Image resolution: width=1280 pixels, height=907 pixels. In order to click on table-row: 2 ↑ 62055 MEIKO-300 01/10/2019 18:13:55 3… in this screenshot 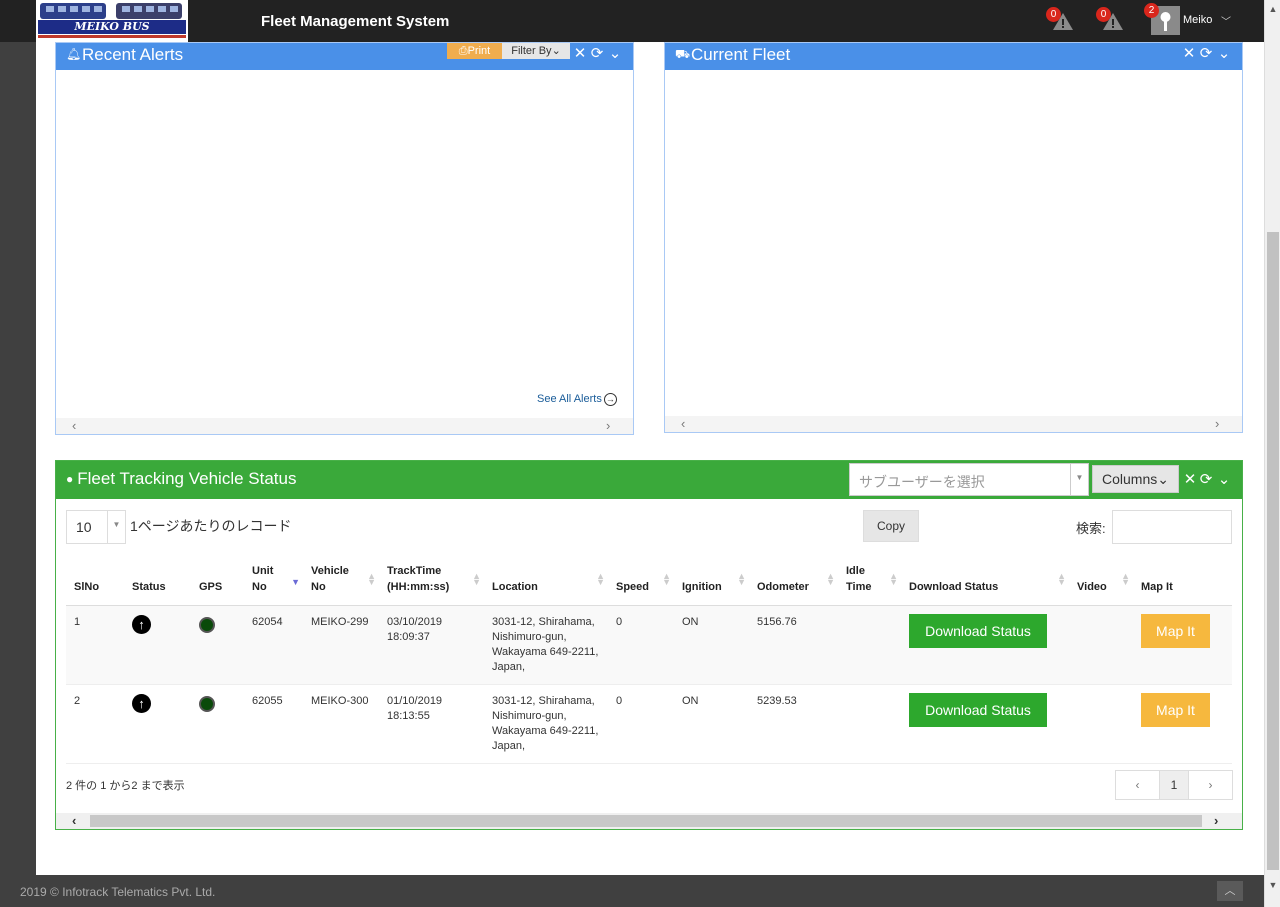, I will do `click(649, 724)`.